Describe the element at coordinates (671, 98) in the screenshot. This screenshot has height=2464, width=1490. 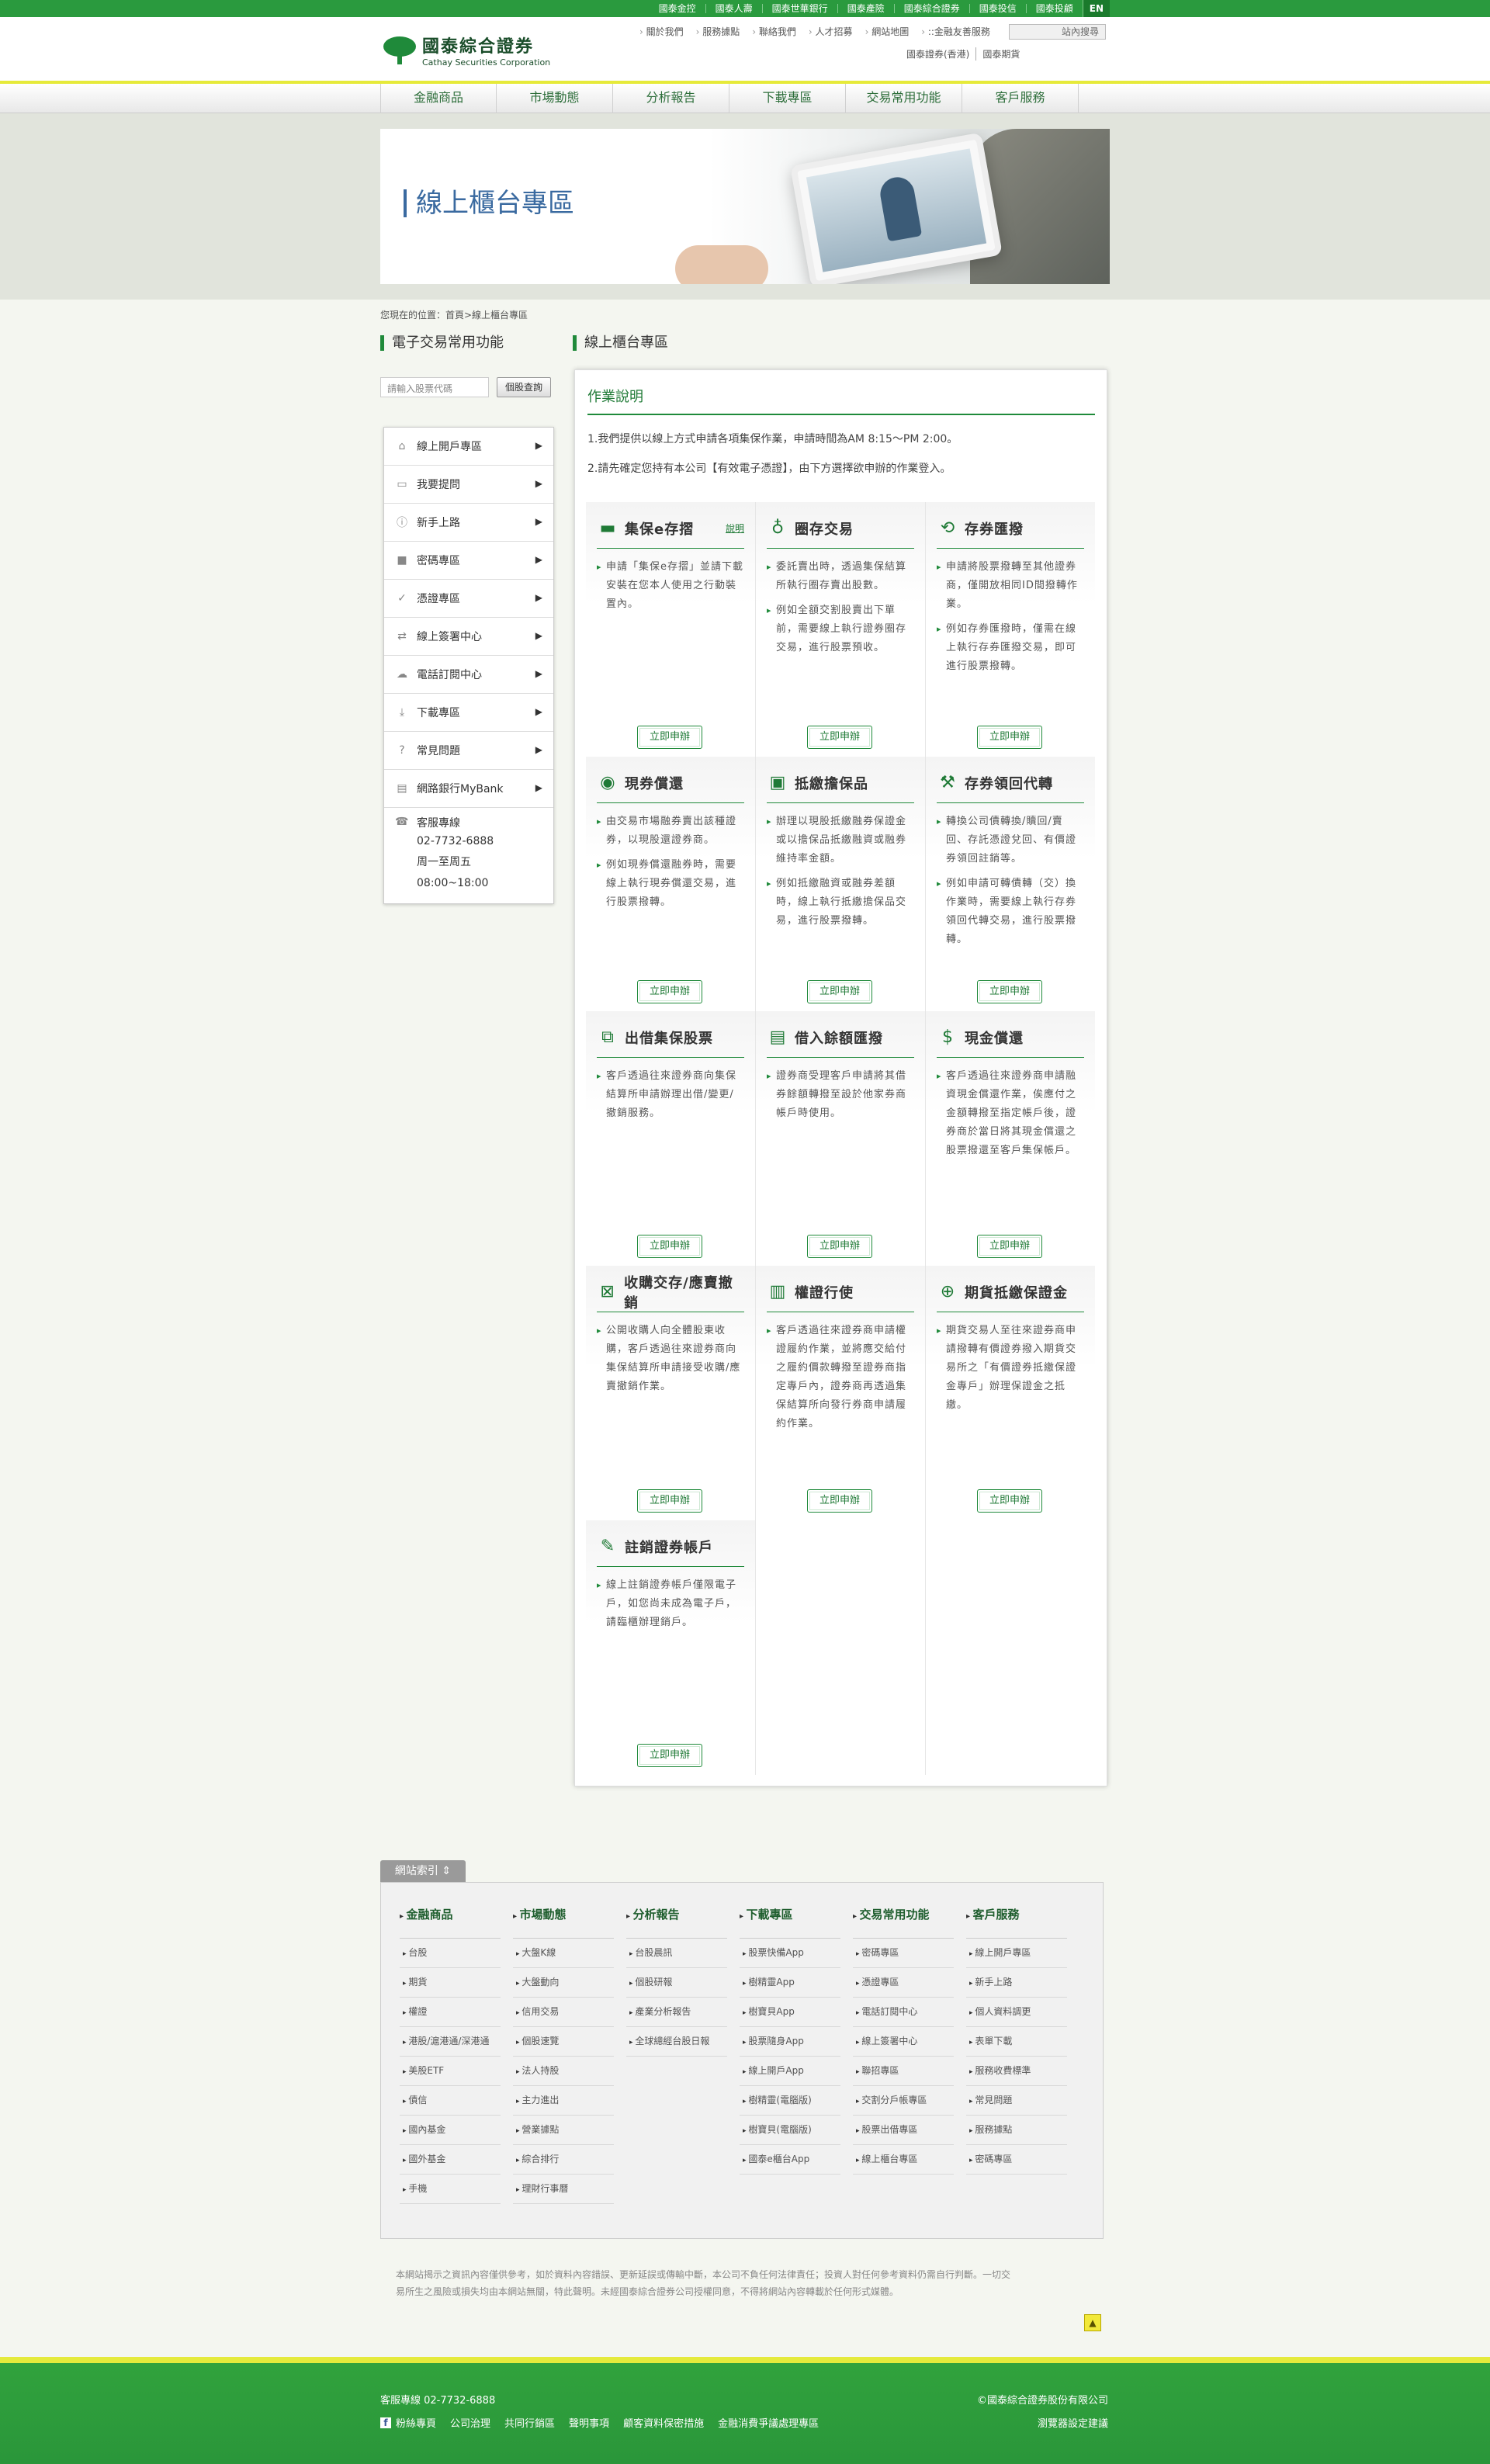
I see `nav-analysis-reports: 分析報告` at that location.